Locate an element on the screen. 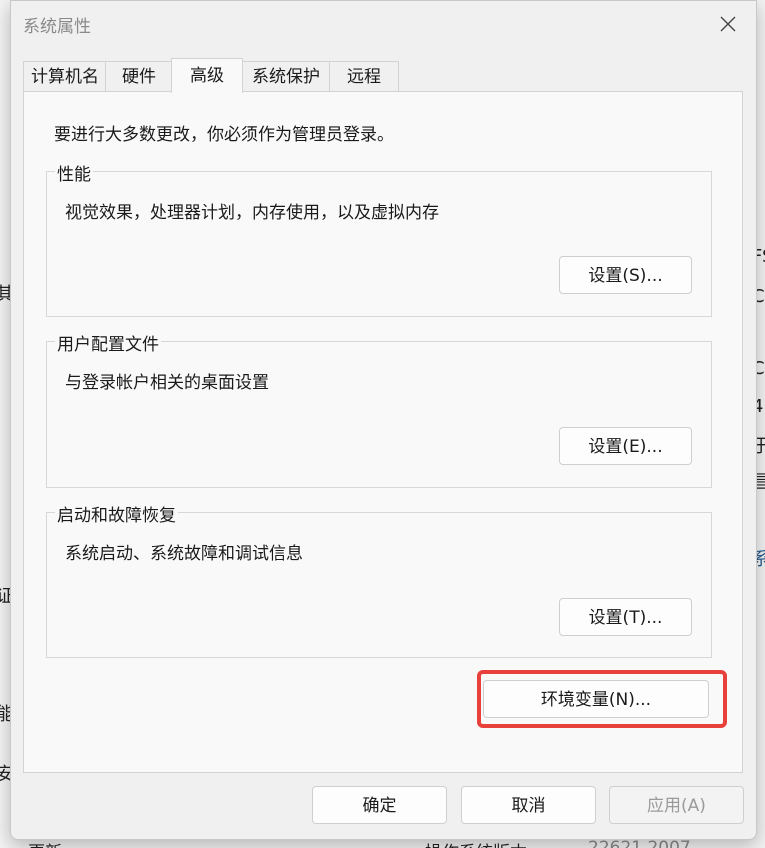 This screenshot has height=848, width=765. close-button is located at coordinates (728, 24).